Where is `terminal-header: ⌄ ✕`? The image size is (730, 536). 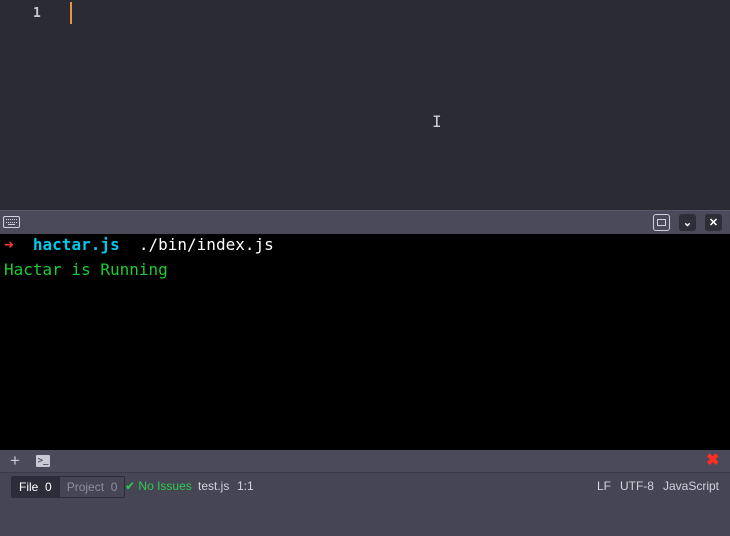
terminal-header: ⌄ ✕ is located at coordinates (365, 222).